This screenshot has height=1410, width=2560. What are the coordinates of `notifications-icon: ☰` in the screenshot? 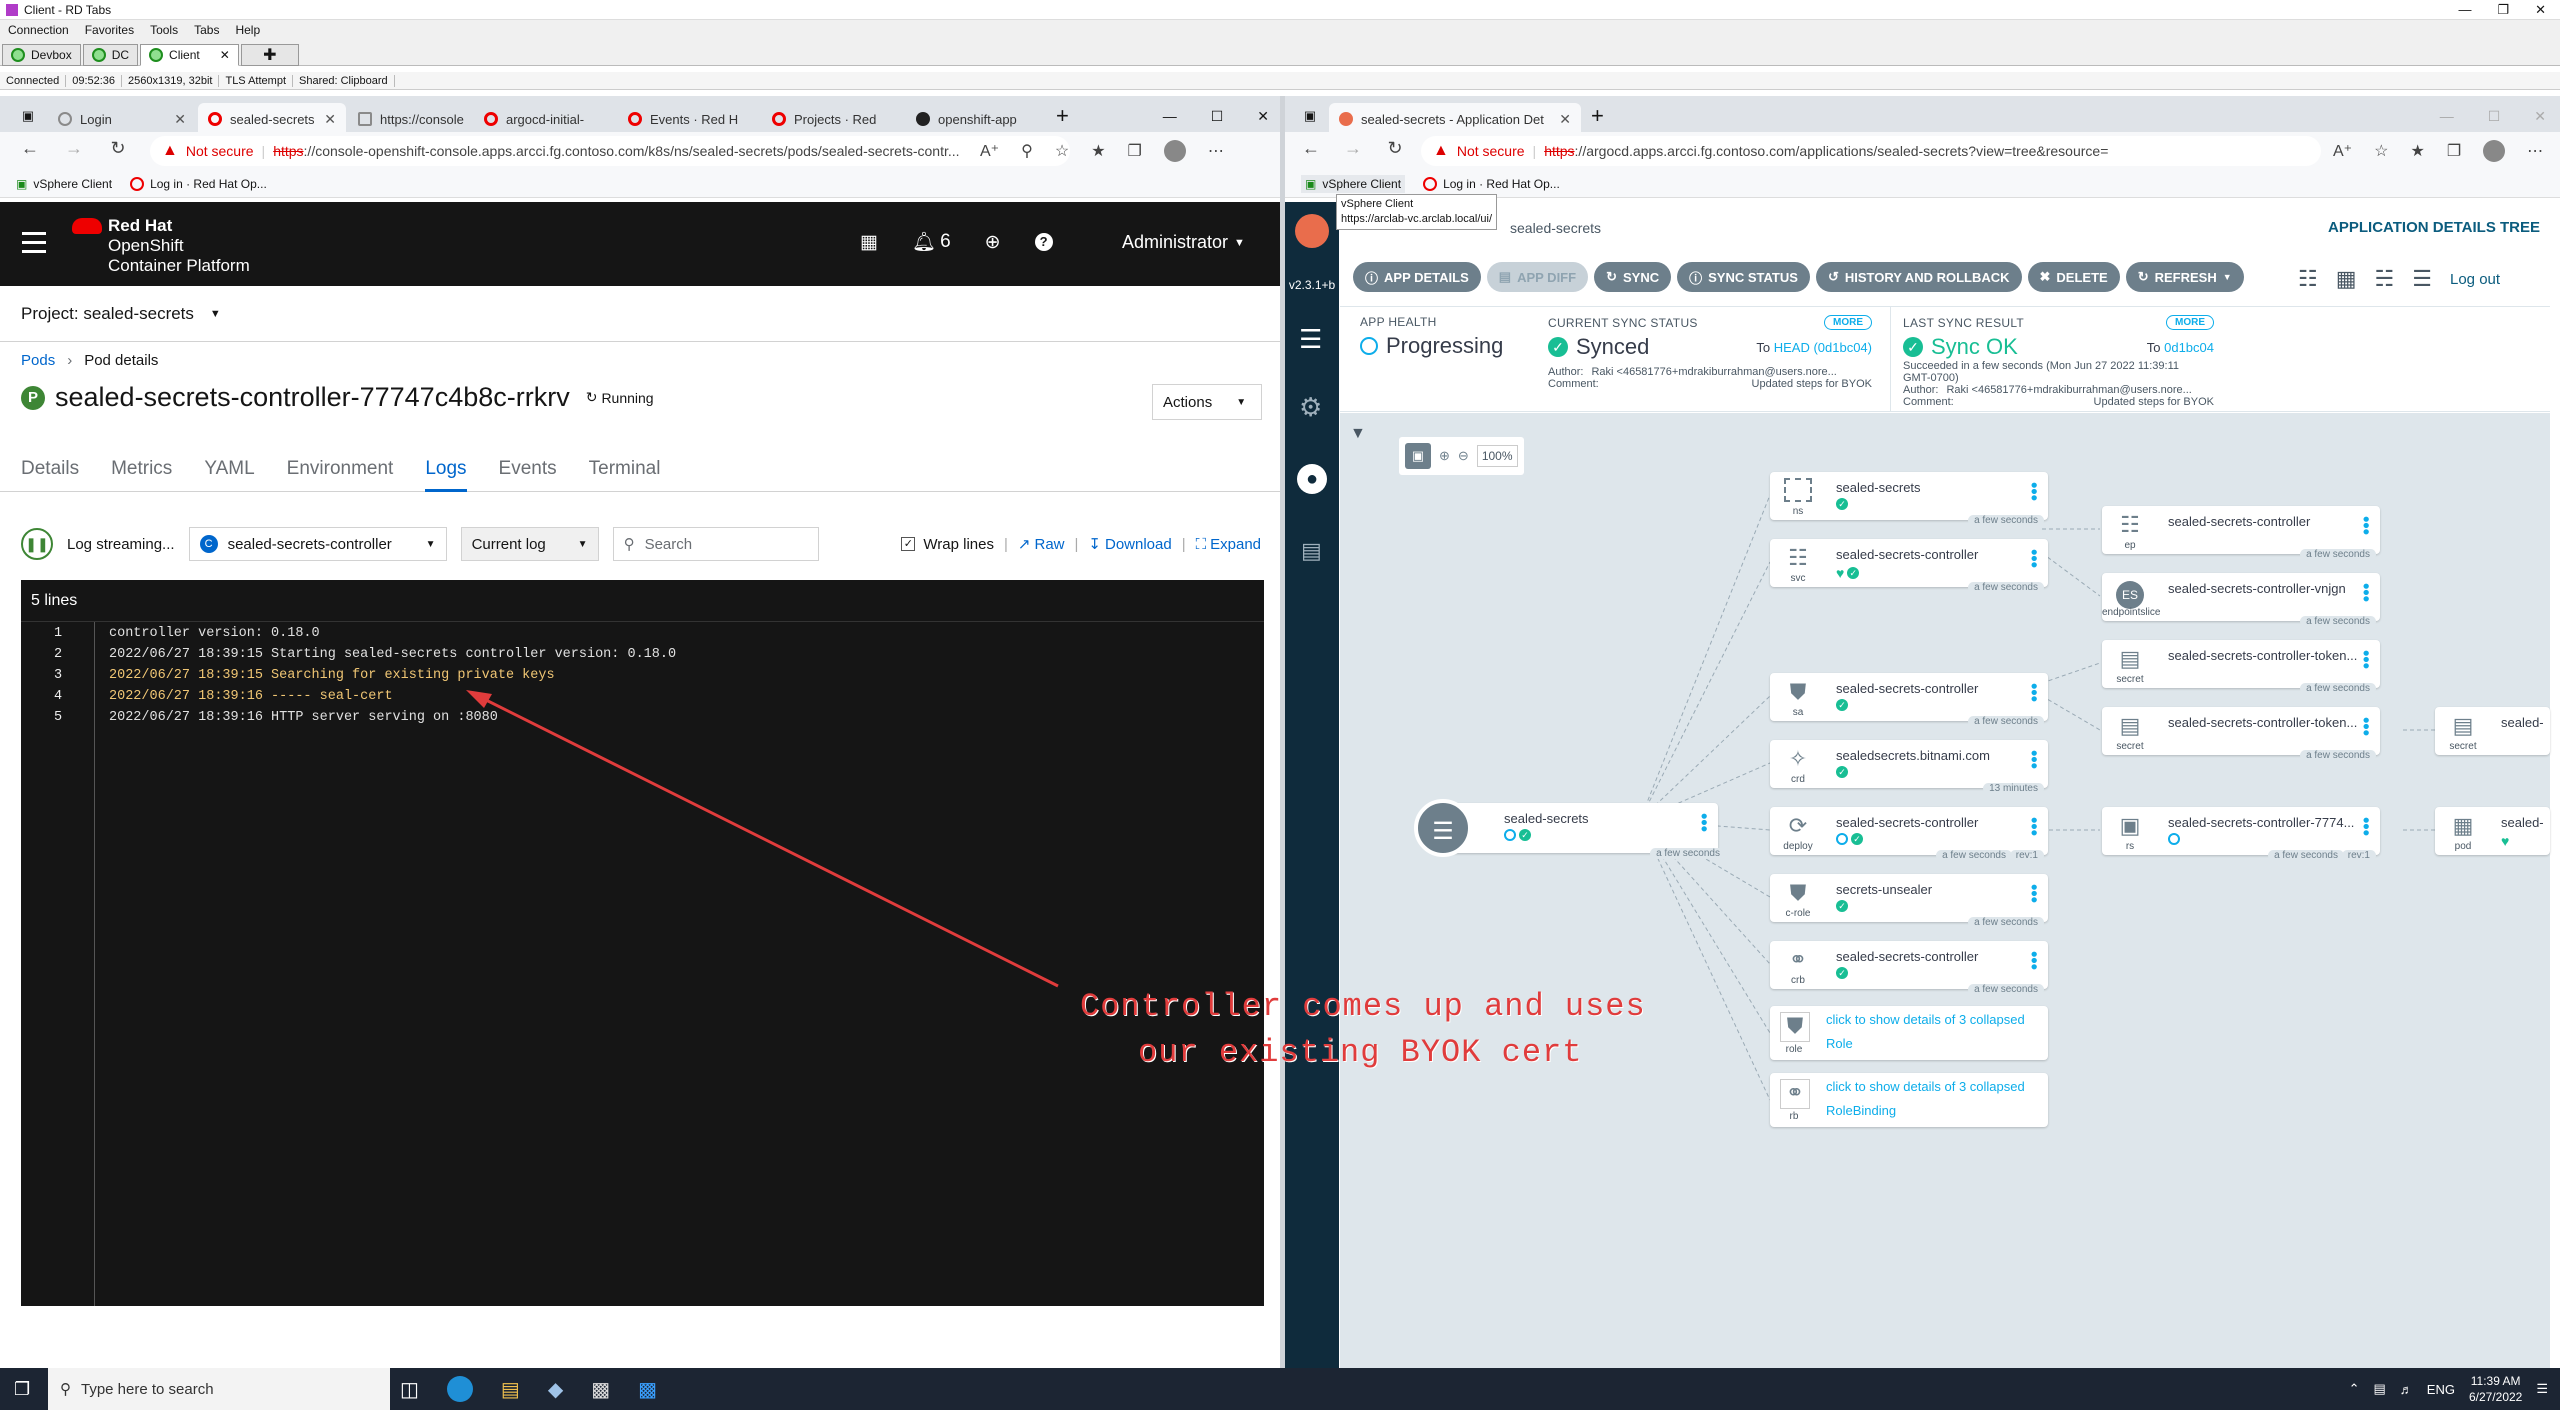 It's located at (2542, 1389).